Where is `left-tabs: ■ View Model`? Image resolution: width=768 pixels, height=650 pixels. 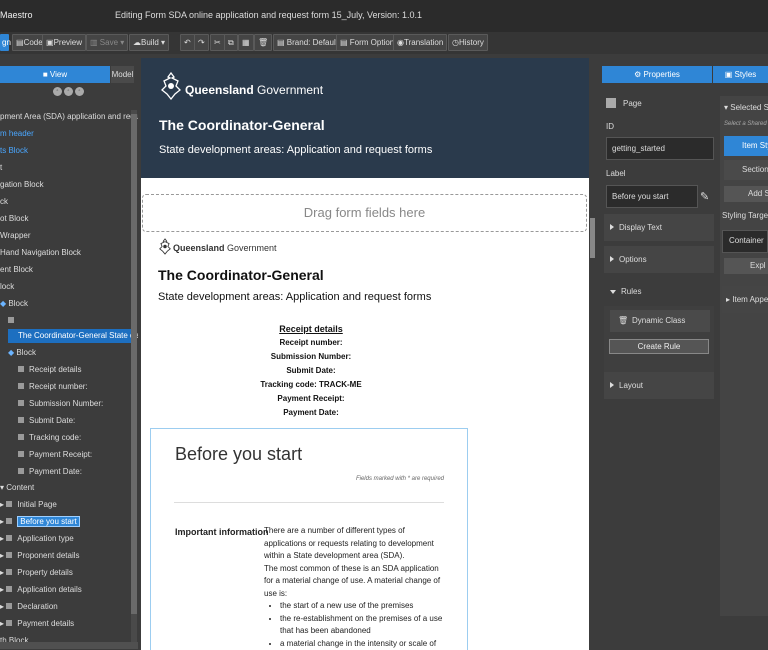 left-tabs: ■ View Model is located at coordinates (69, 74).